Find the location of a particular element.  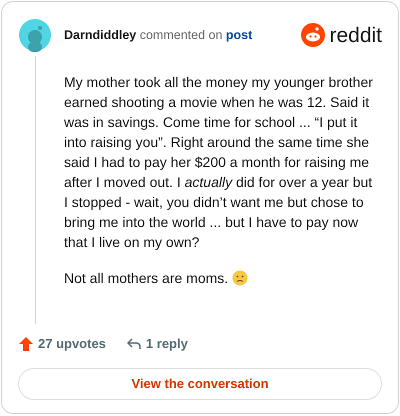

comment-paragraph: Not all mothers are moms. is located at coordinates (146, 278).